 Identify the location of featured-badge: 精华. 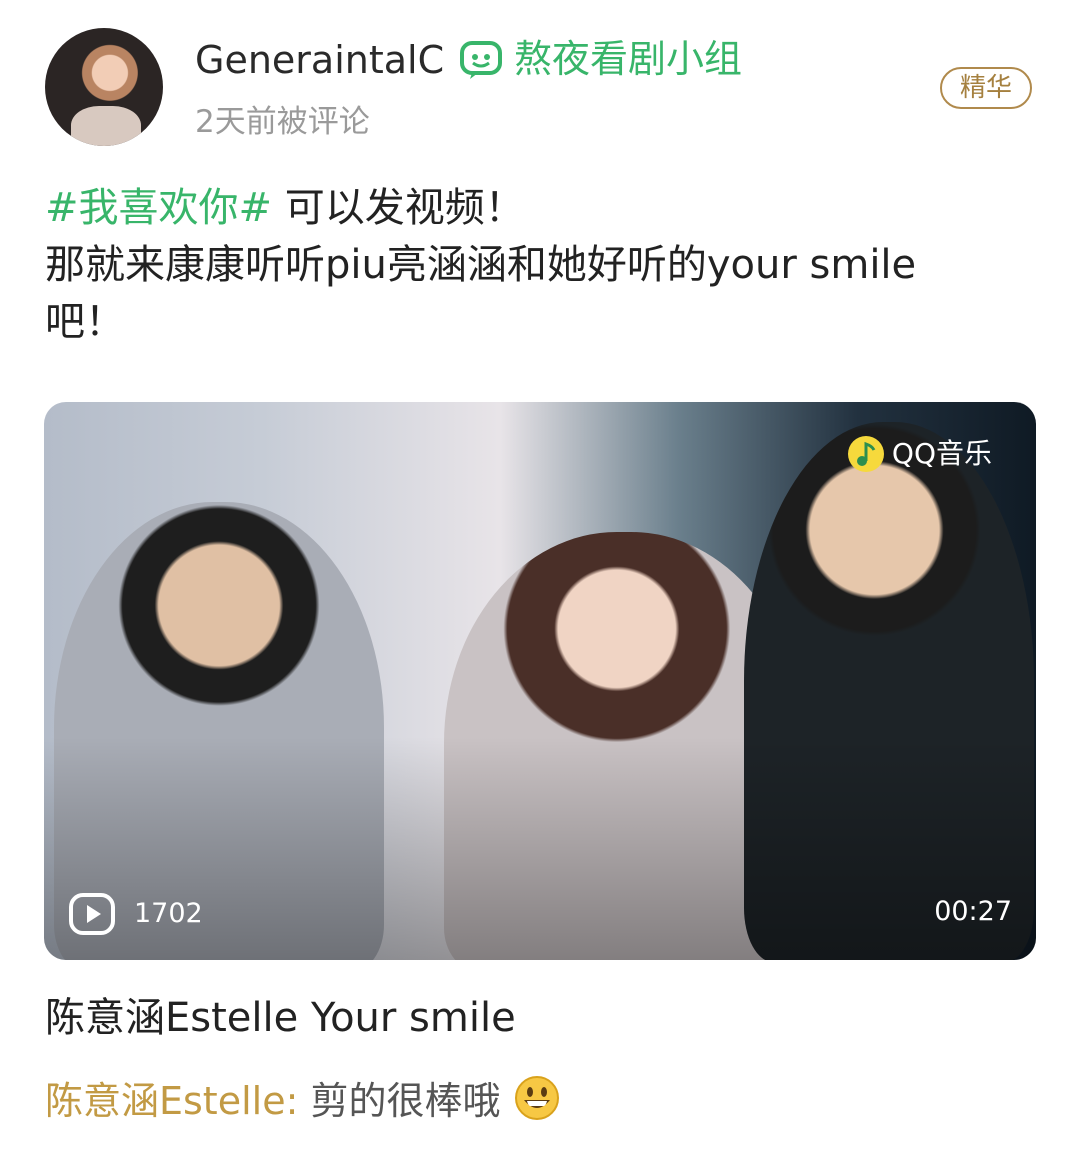
(986, 88).